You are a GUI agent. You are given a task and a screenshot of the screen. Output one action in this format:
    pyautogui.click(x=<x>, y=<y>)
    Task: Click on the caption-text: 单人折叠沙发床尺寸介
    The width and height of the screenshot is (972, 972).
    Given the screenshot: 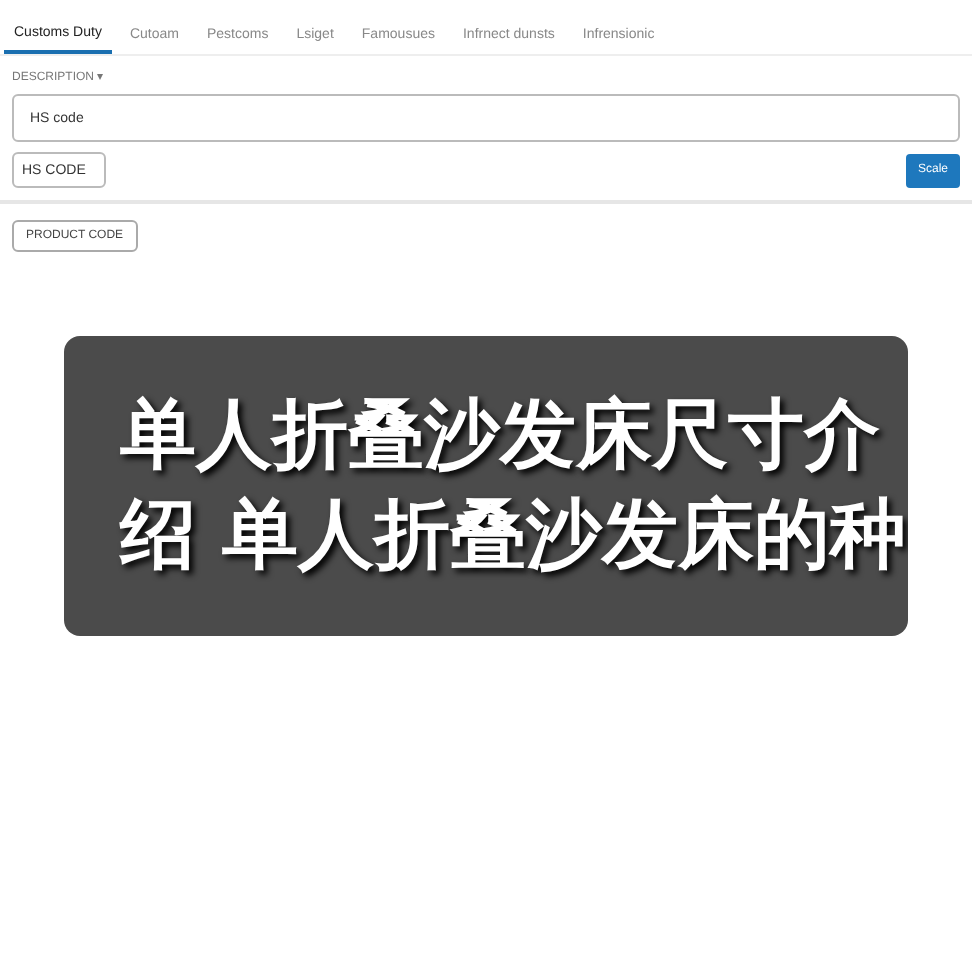 What is the action you would take?
    pyautogui.click(x=501, y=436)
    